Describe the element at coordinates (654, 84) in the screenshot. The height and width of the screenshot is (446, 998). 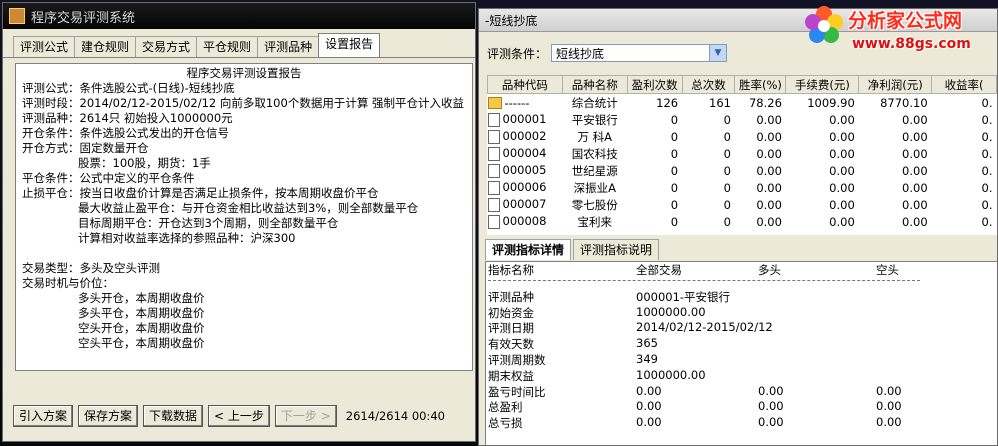
I see `col-win-count: 盈利次数` at that location.